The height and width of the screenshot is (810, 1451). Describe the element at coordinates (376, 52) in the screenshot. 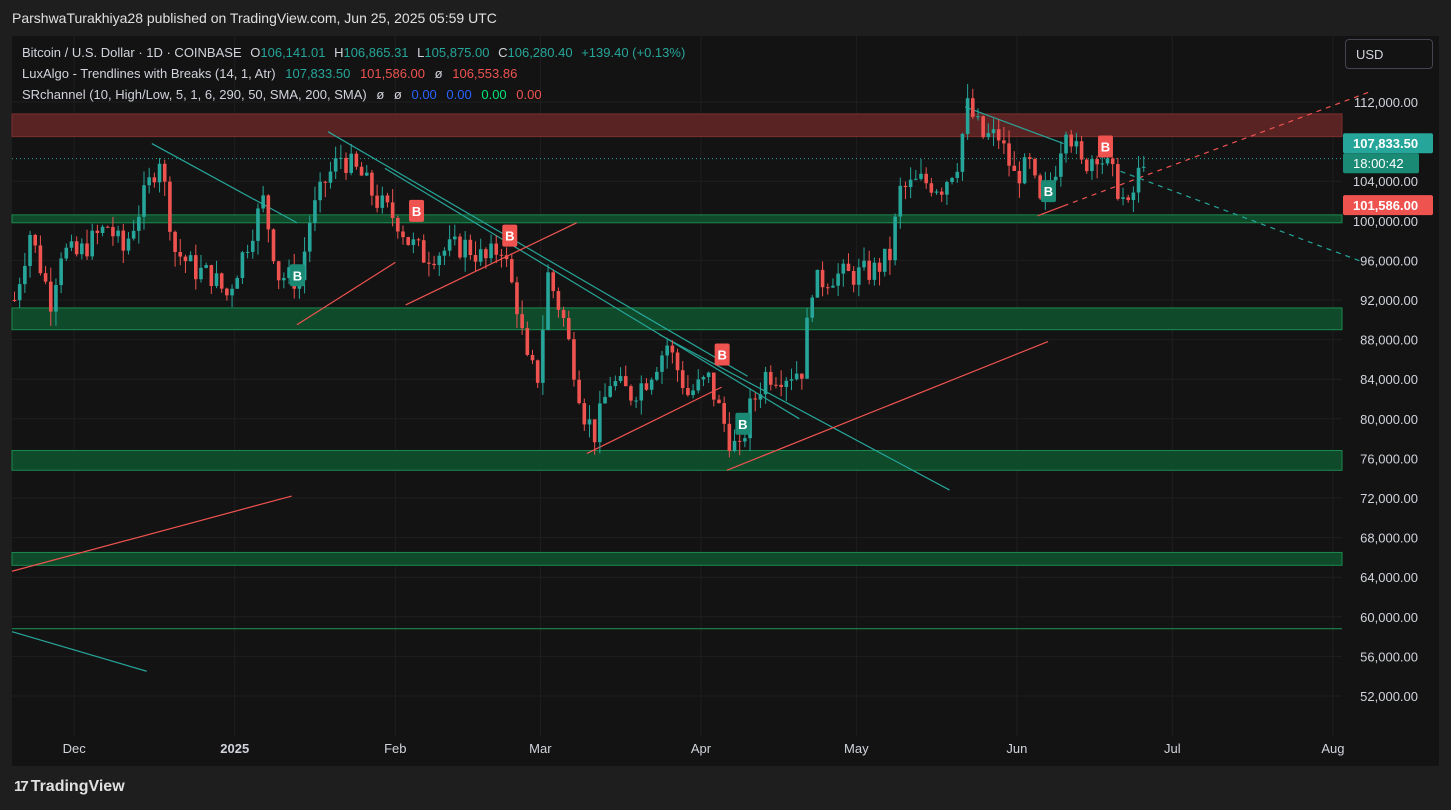

I see `high-value: 106,865.31` at that location.